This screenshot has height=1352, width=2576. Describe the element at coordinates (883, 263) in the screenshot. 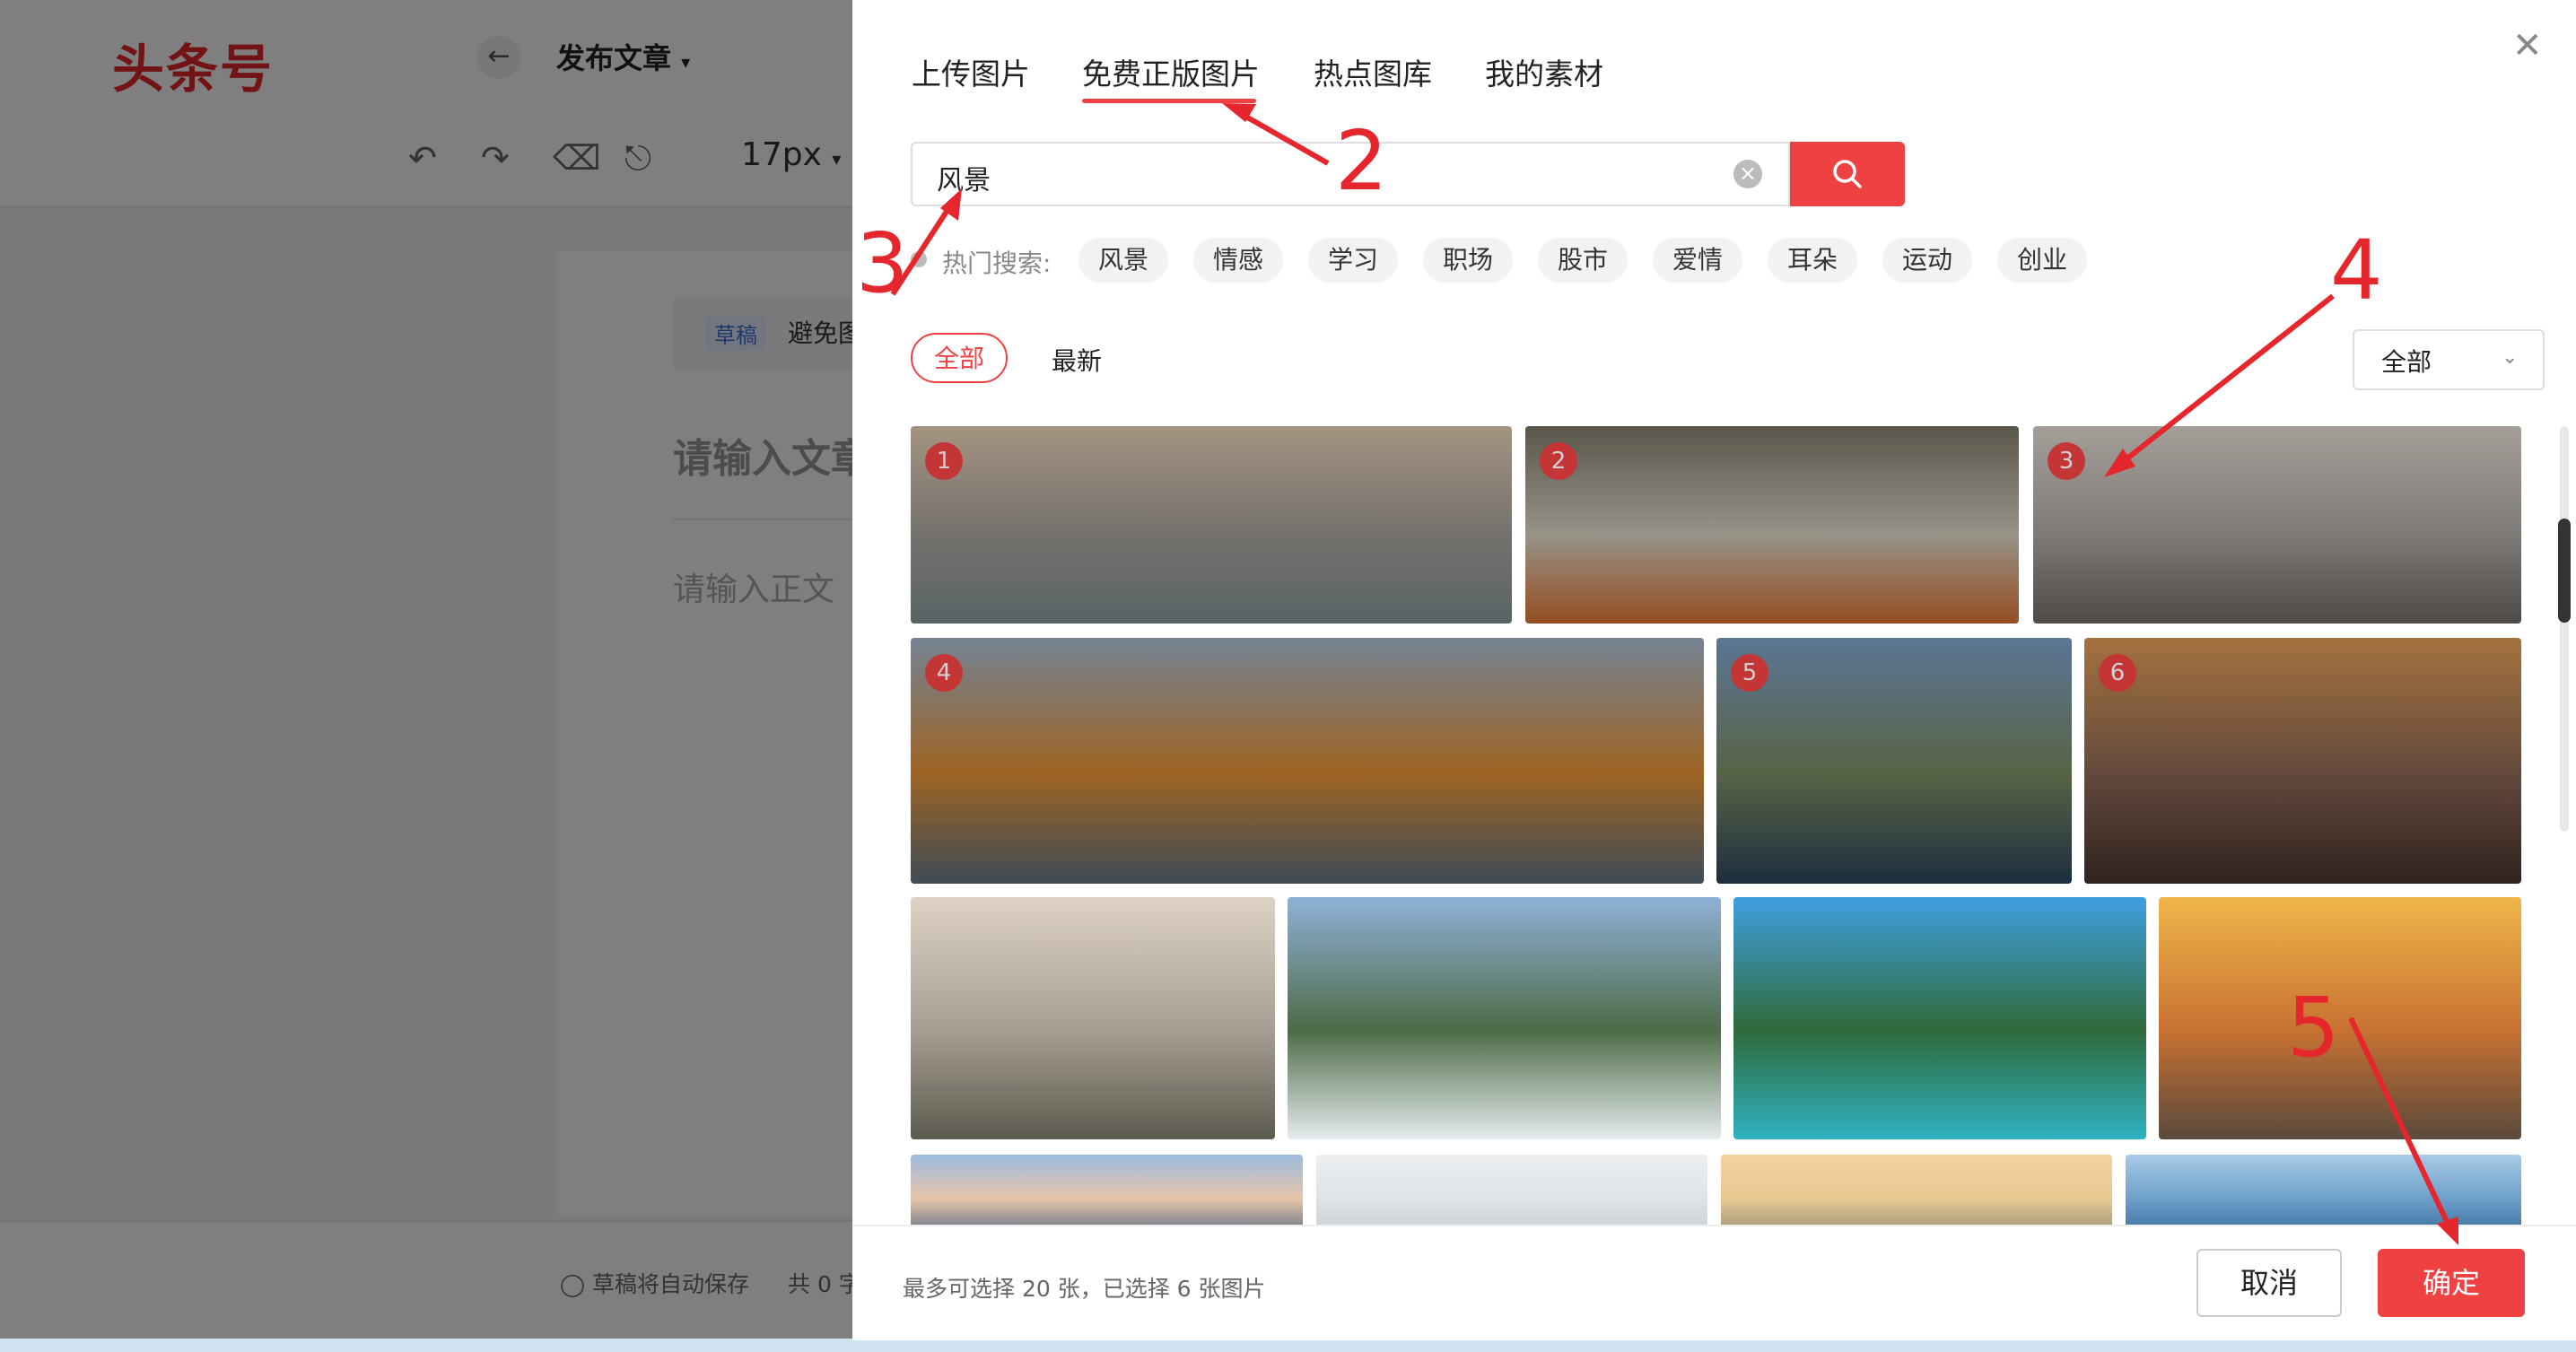

I see `annotation-3: 3` at that location.